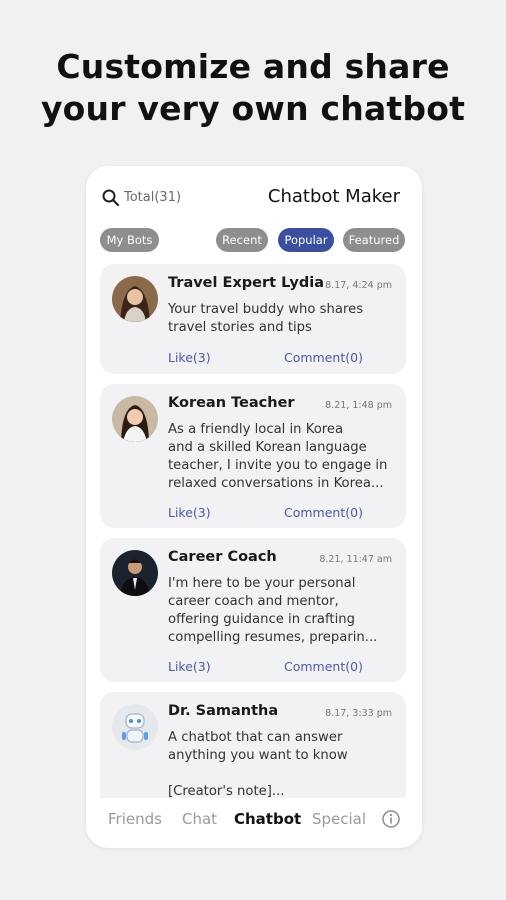 The image size is (506, 900). Describe the element at coordinates (253, 108) in the screenshot. I see `headline-line-2: your very own chatbot` at that location.